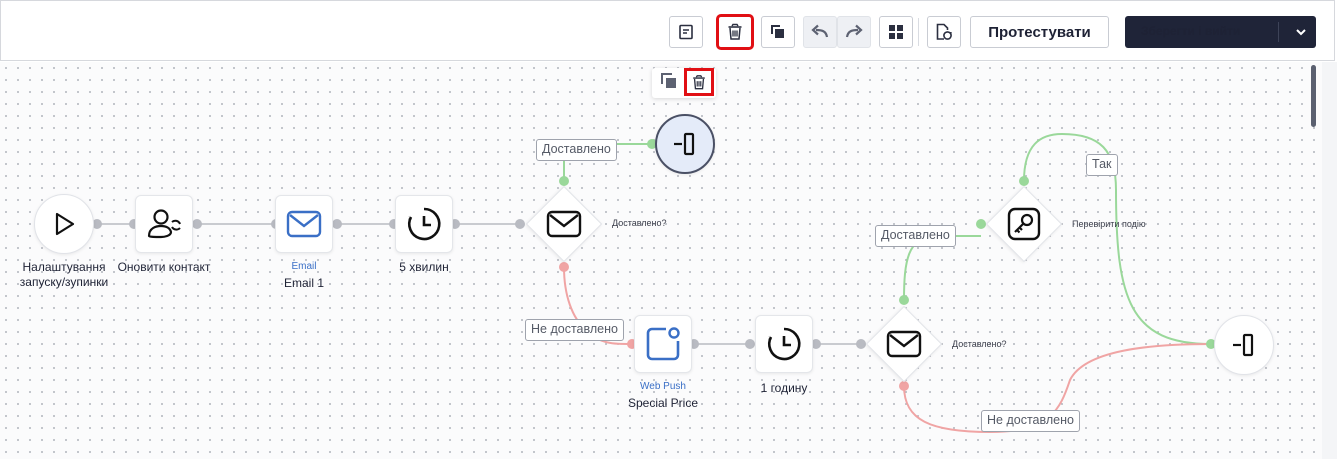  Describe the element at coordinates (304, 266) in the screenshot. I see `email-node-type: Email` at that location.